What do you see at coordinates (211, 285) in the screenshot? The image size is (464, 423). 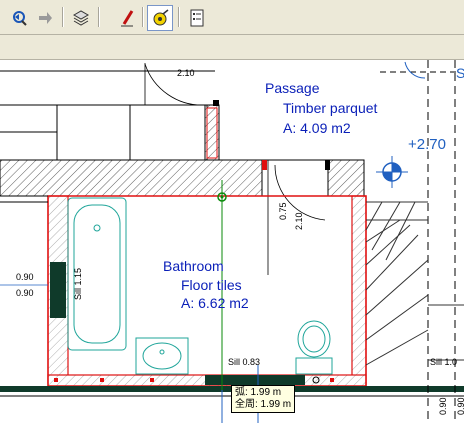 I see `room-floor-bathroom: Floor tiles` at bounding box center [211, 285].